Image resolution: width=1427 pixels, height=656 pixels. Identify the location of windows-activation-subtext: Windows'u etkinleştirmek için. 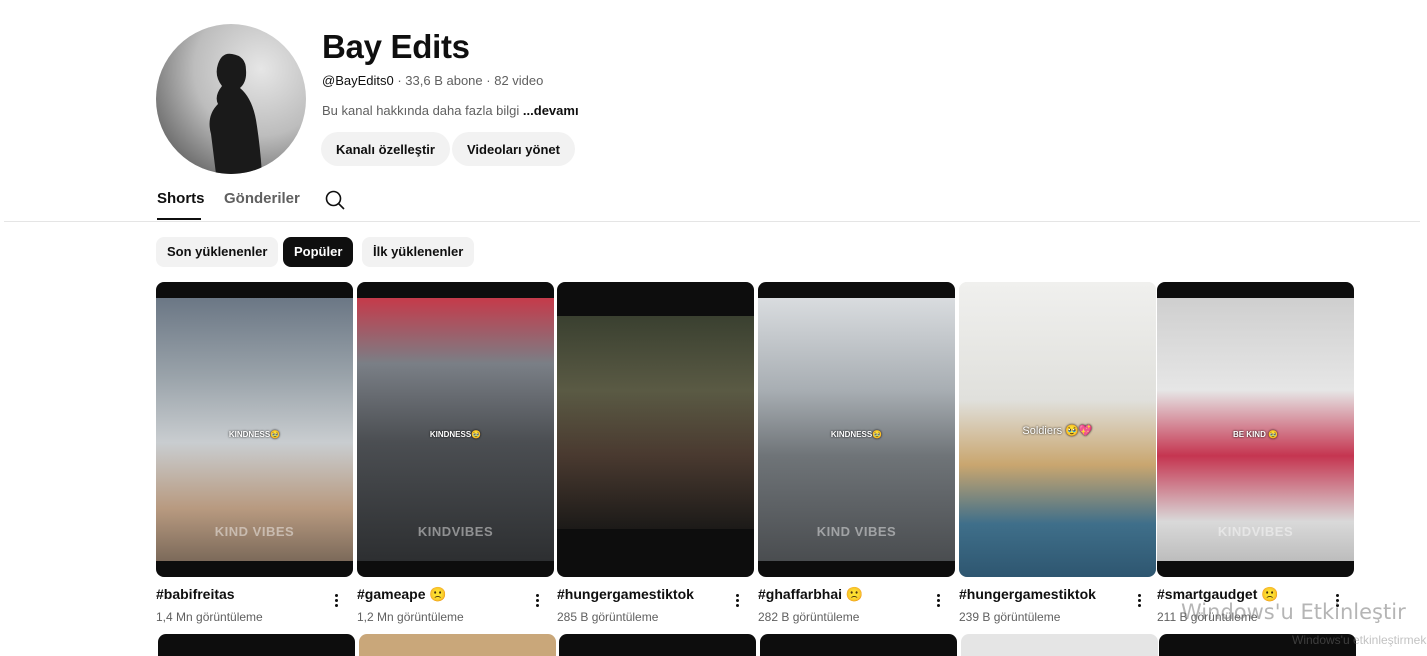
(1359, 640).